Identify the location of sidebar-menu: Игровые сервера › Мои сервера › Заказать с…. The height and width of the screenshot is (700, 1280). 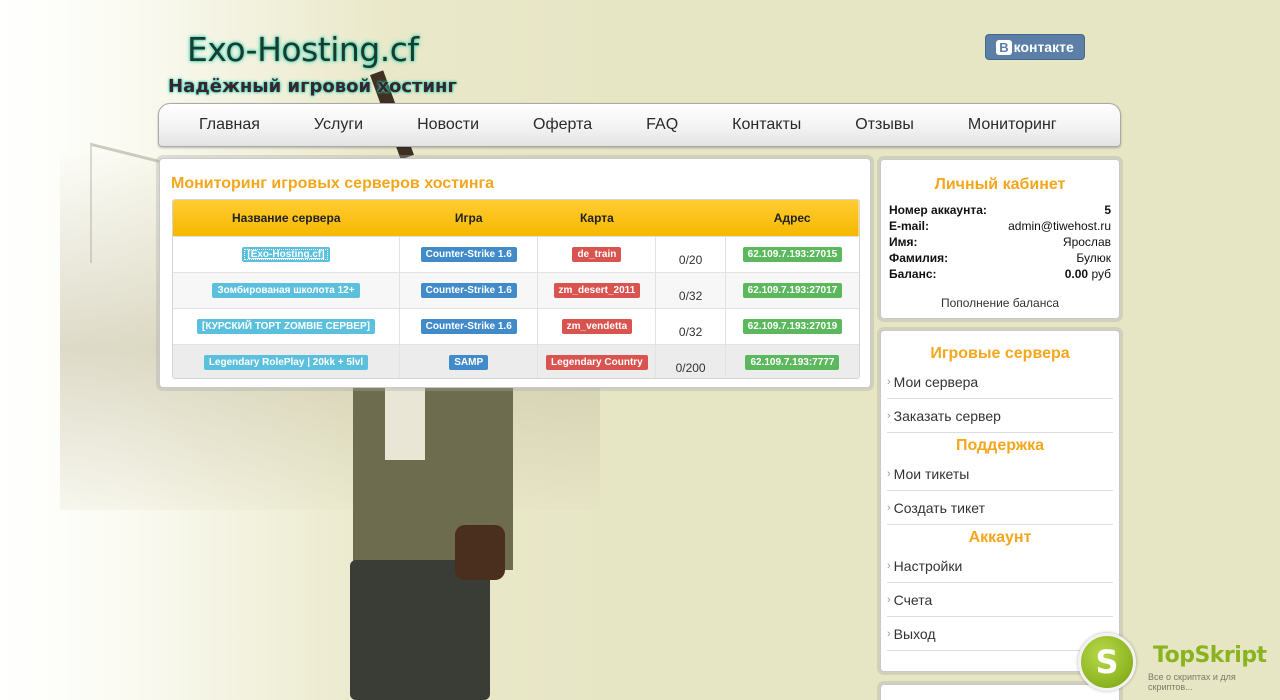
(1000, 501).